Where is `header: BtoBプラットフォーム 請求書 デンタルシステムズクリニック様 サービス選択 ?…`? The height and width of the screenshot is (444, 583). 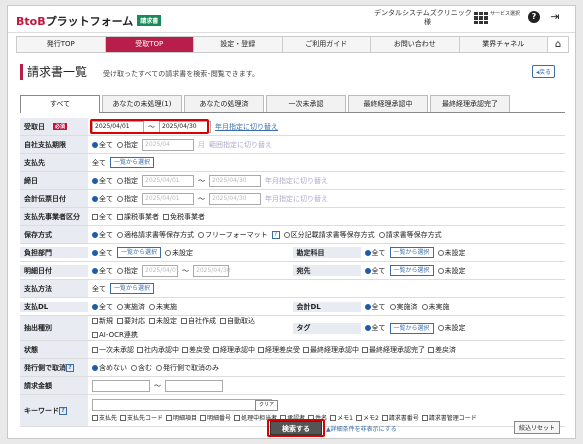 header: BtoBプラットフォーム 請求書 デンタルシステムズクリニック様 サービス選択 ?… is located at coordinates (291, 19).